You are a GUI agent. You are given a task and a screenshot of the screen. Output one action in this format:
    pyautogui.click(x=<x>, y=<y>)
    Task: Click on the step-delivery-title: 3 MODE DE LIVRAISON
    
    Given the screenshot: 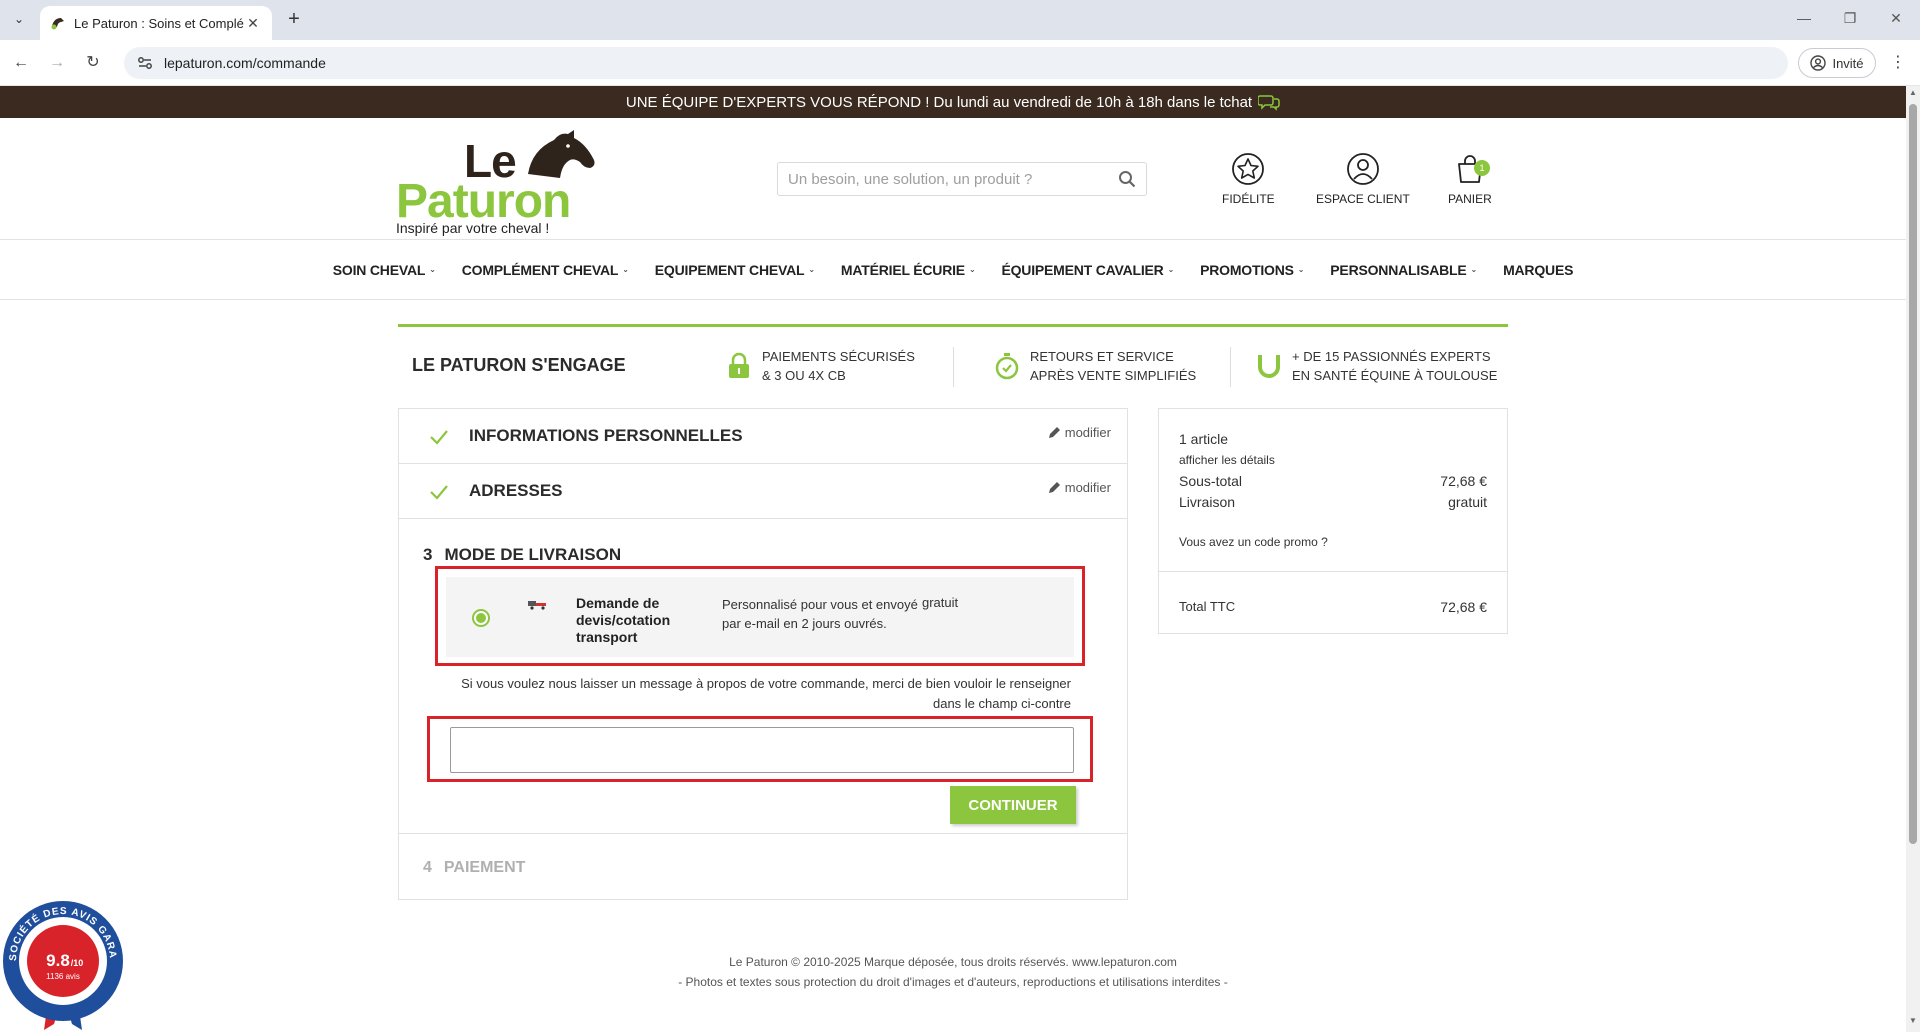 What is the action you would take?
    pyautogui.click(x=522, y=554)
    